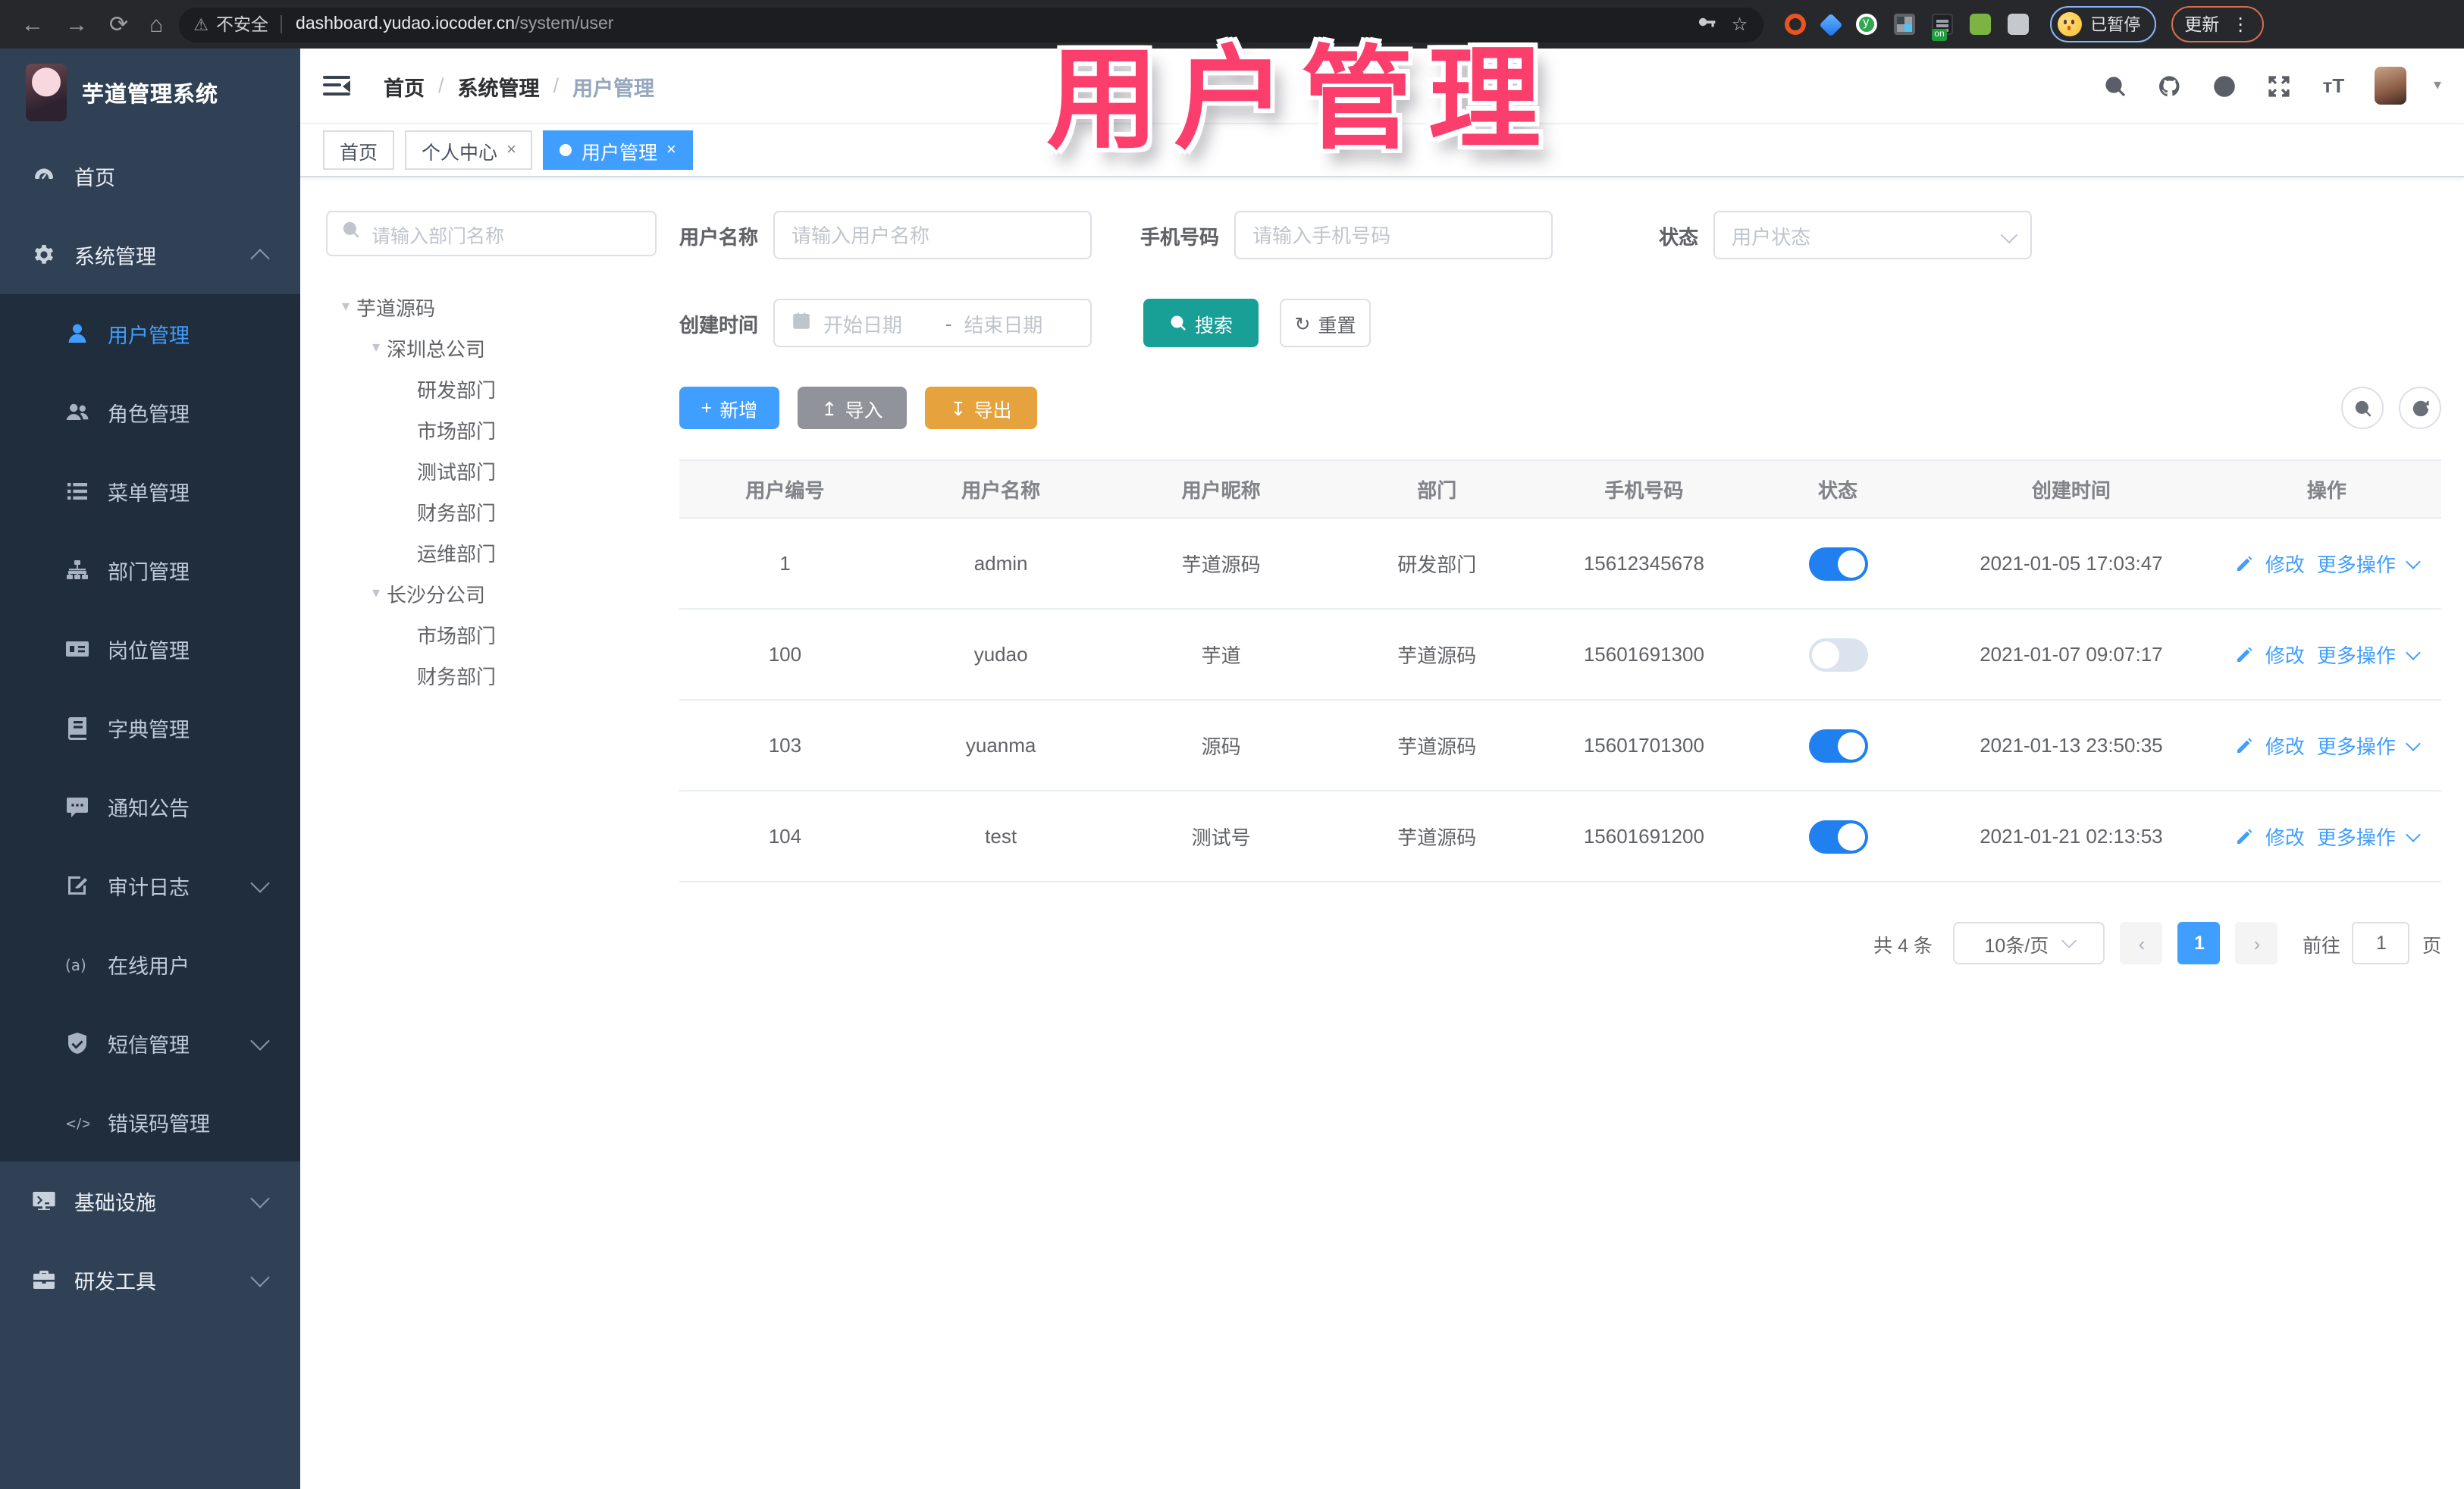  What do you see at coordinates (1866, 25) in the screenshot?
I see `extension-green-y-icon` at bounding box center [1866, 25].